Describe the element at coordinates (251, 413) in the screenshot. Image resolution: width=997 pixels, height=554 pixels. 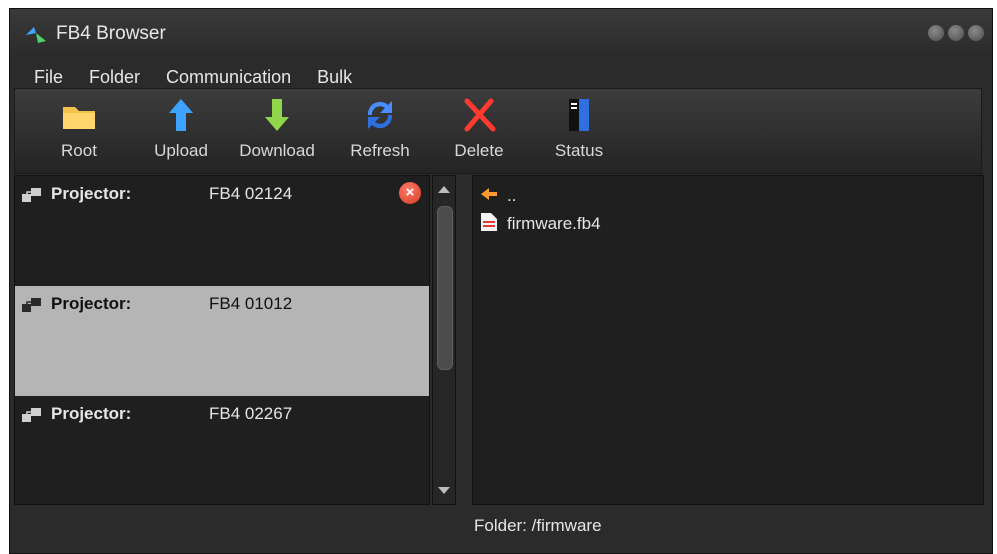
I see `device-id: FB4 02267` at that location.